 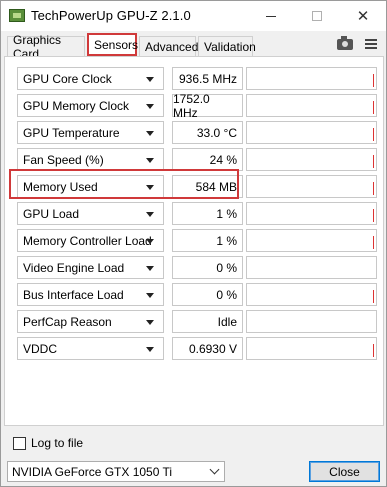 I want to click on gpu-select-dropdown: NVIDIA GeForce GTX 1050 Ti, so click(x=116, y=471).